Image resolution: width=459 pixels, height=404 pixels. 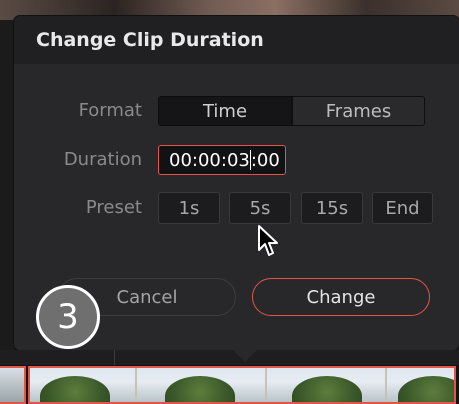 What do you see at coordinates (242, 385) in the screenshot?
I see `selected-clip-thumbnails` at bounding box center [242, 385].